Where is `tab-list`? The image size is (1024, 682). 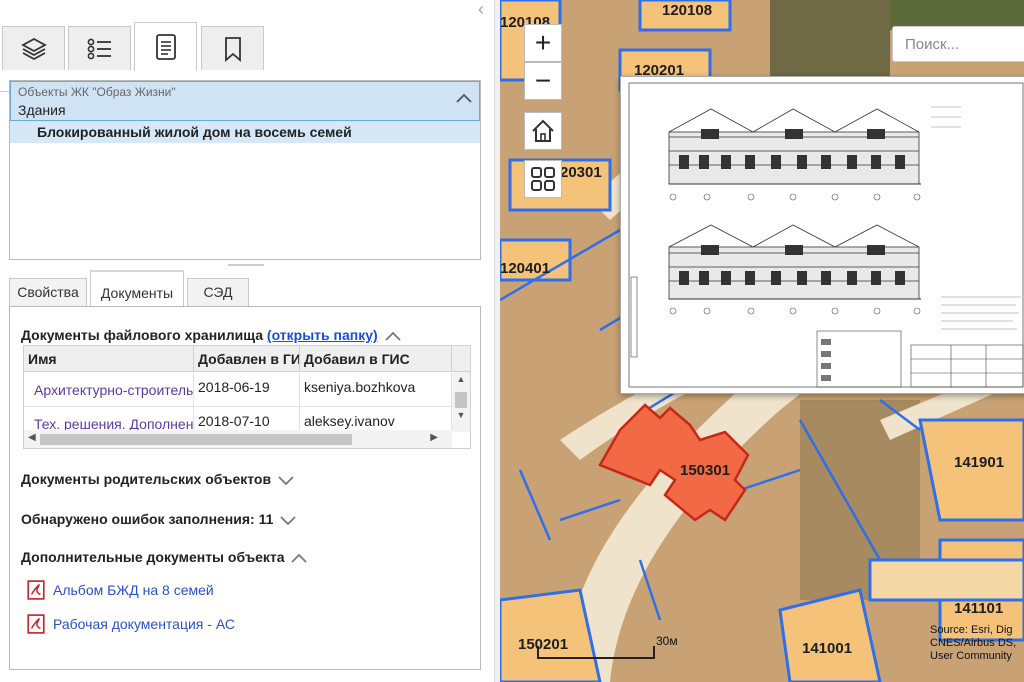
tab-list is located at coordinates (99, 48).